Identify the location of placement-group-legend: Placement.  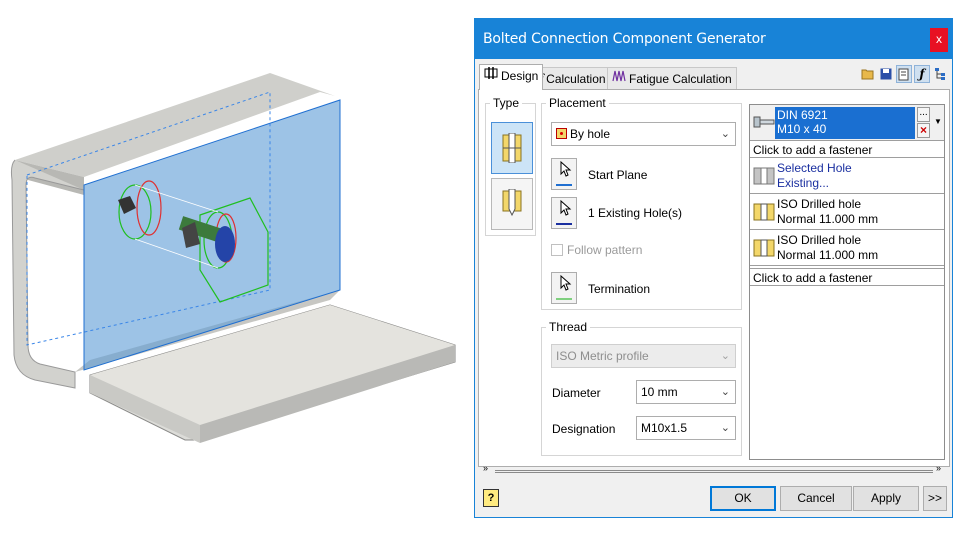
(577, 103).